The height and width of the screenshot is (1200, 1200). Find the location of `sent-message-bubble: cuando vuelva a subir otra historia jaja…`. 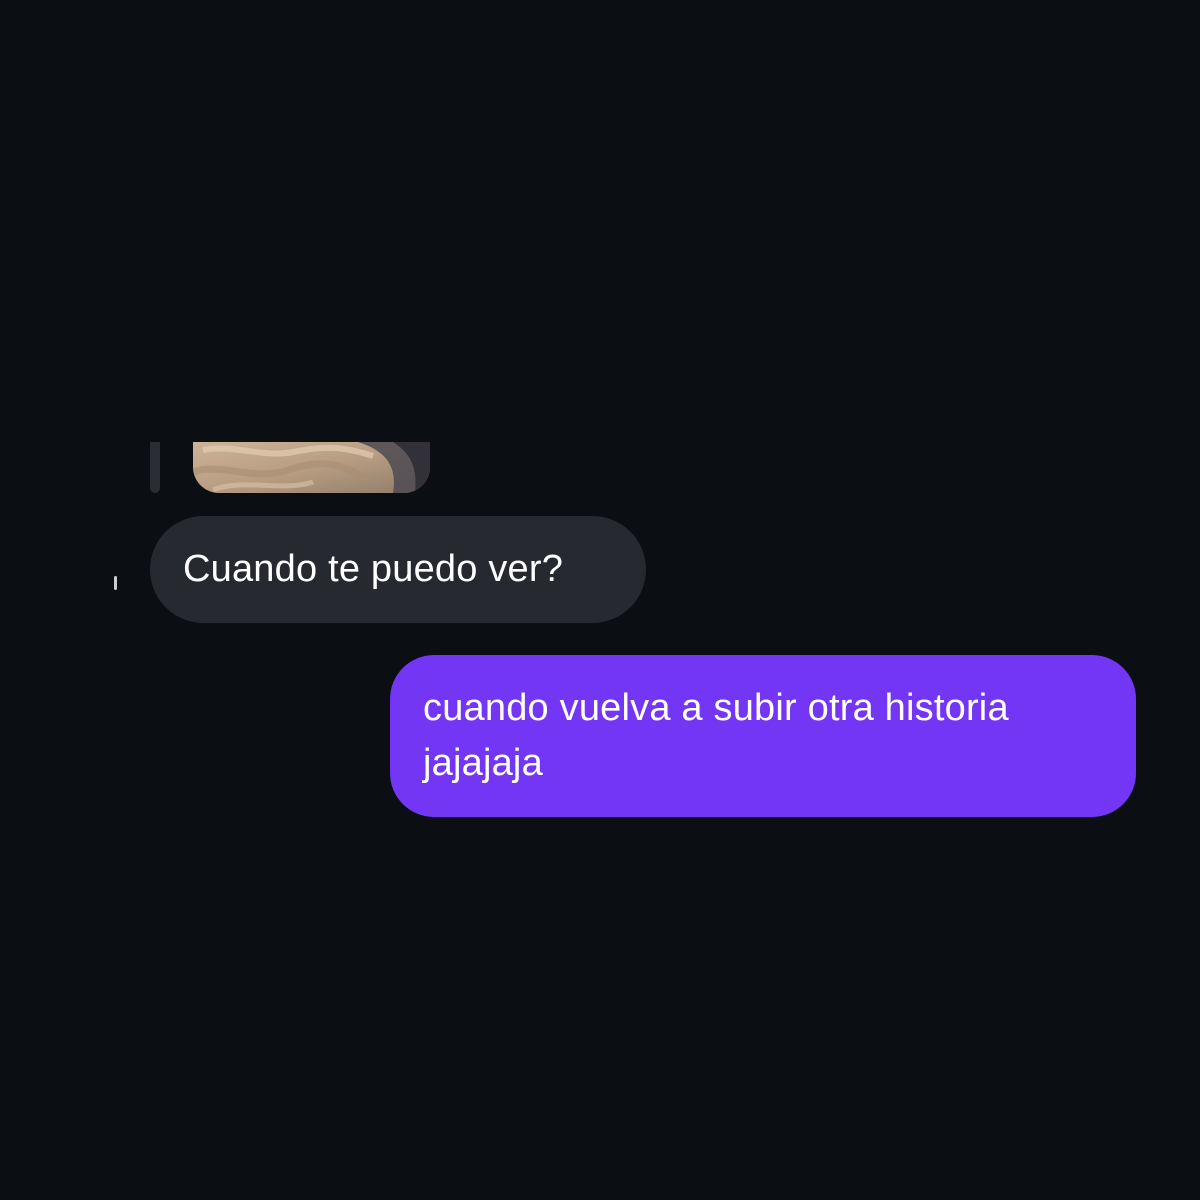

sent-message-bubble: cuando vuelva a subir otra historia jaja… is located at coordinates (763, 736).